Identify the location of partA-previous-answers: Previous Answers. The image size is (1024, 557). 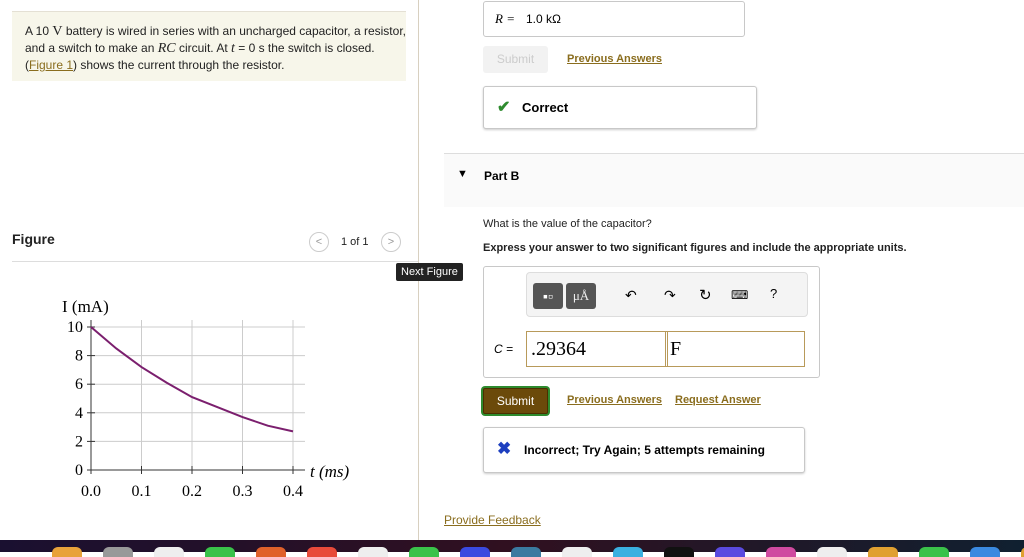
(614, 59).